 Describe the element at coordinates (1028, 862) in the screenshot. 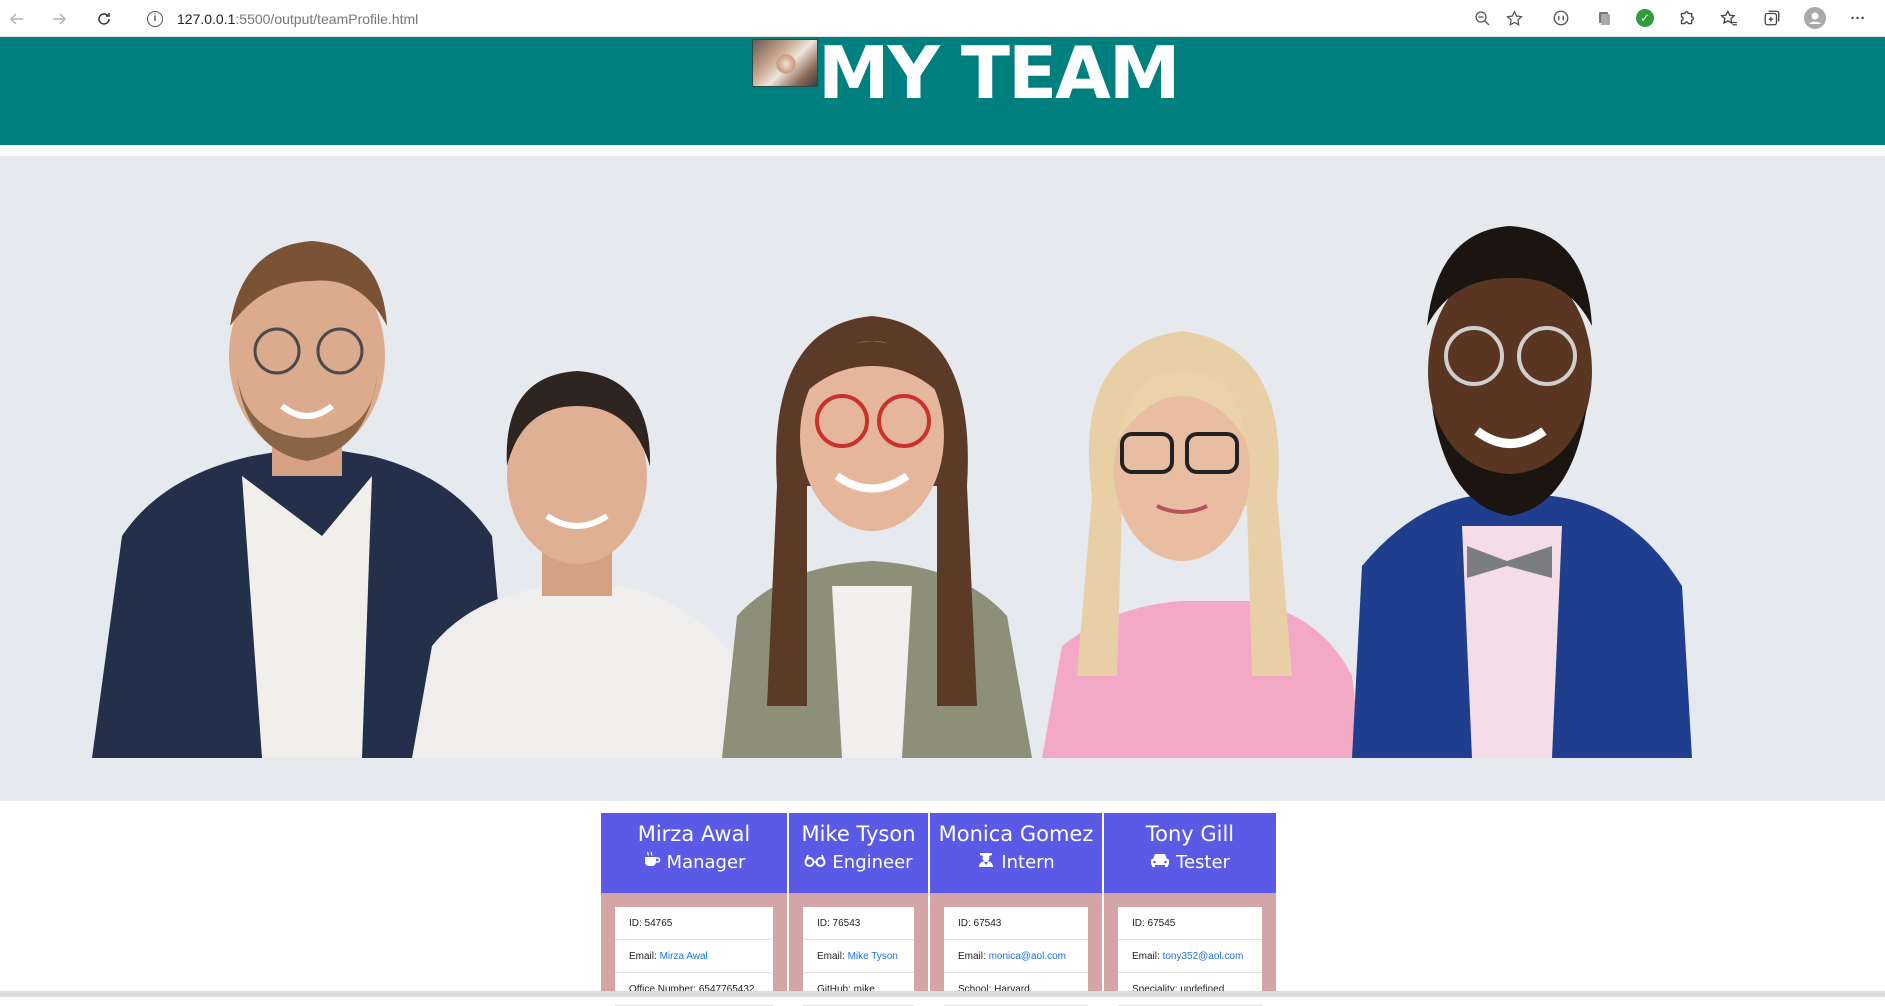

I see `role-label: Intern` at that location.